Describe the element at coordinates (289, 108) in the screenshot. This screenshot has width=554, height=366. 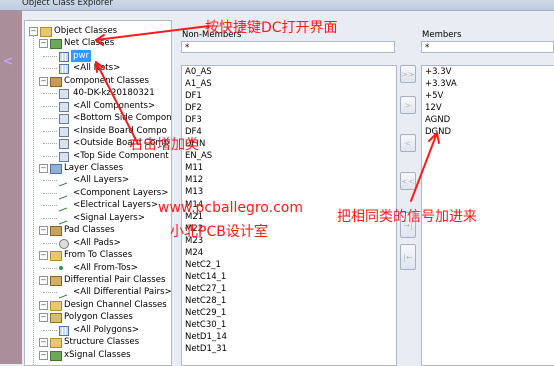
I see `non-member-item: DF2` at that location.